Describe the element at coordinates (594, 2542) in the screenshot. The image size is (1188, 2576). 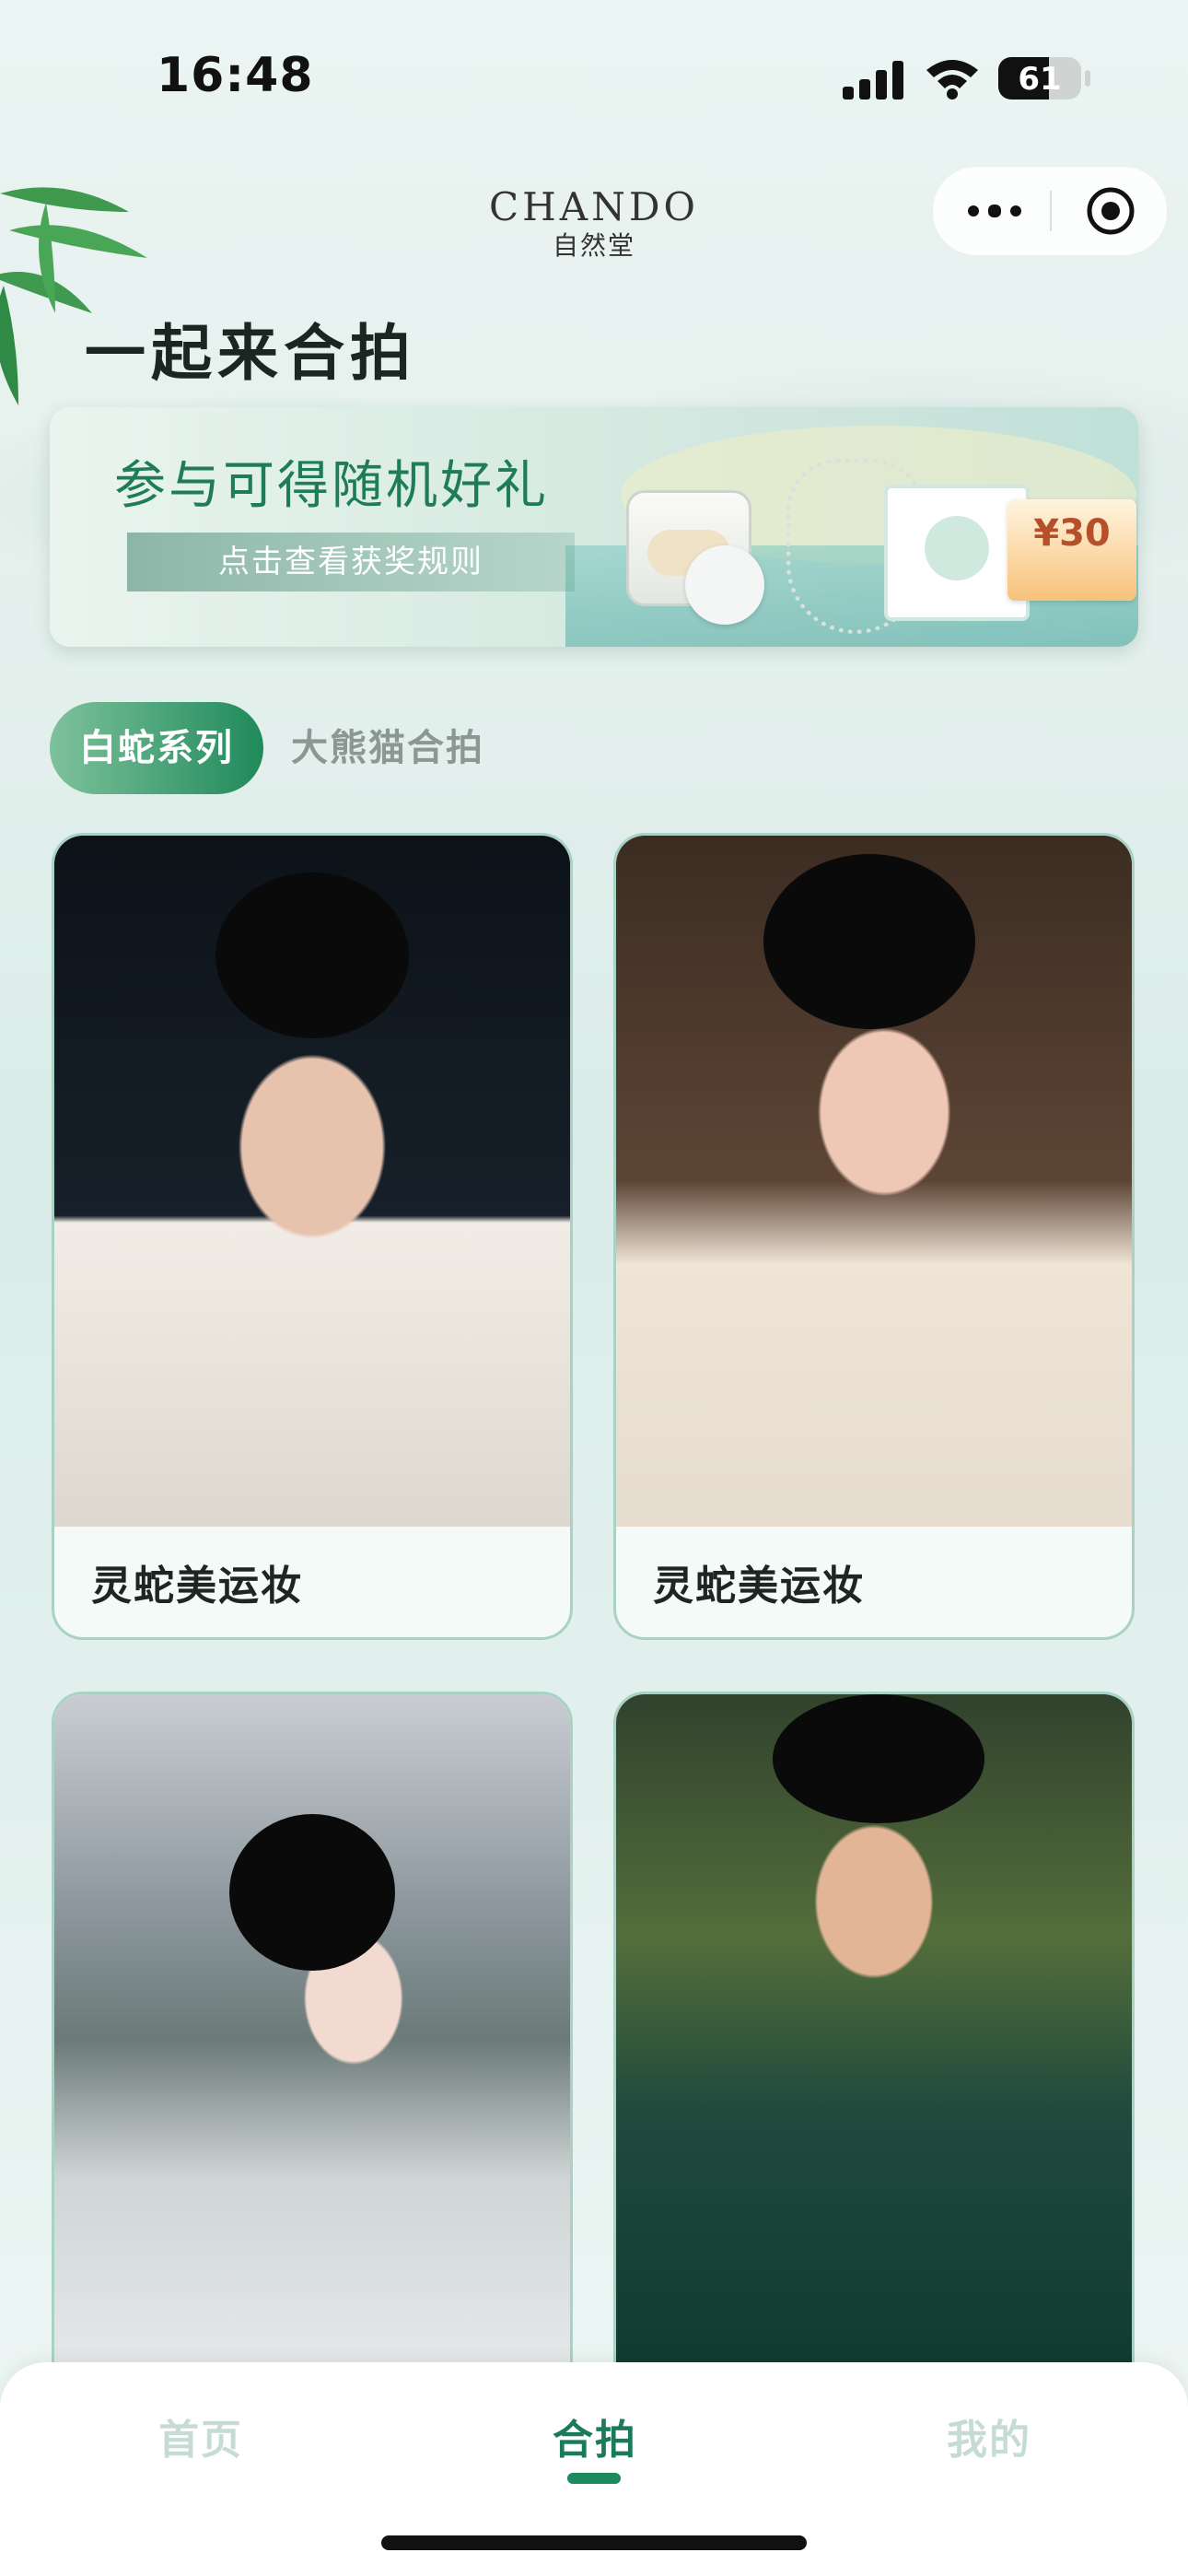
I see `home-indicator` at that location.